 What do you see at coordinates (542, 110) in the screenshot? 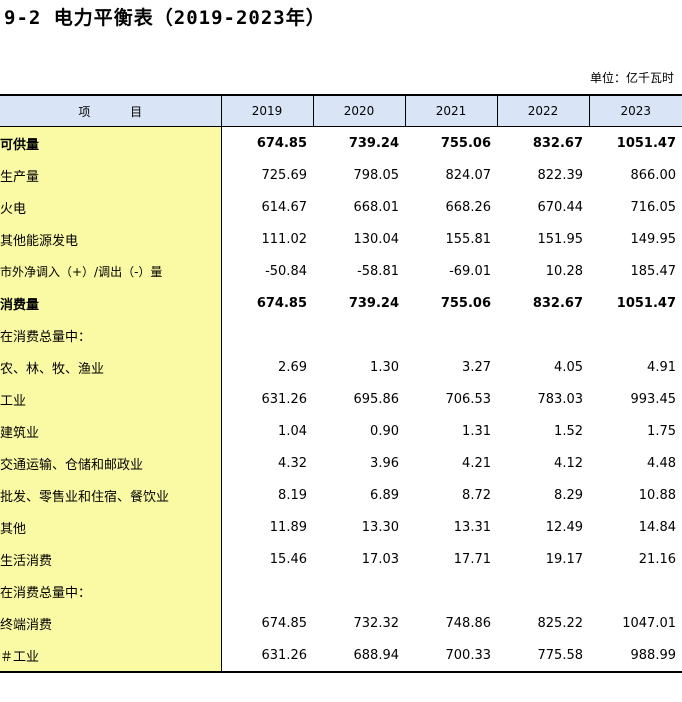
I see `column-header-year: 2022` at bounding box center [542, 110].